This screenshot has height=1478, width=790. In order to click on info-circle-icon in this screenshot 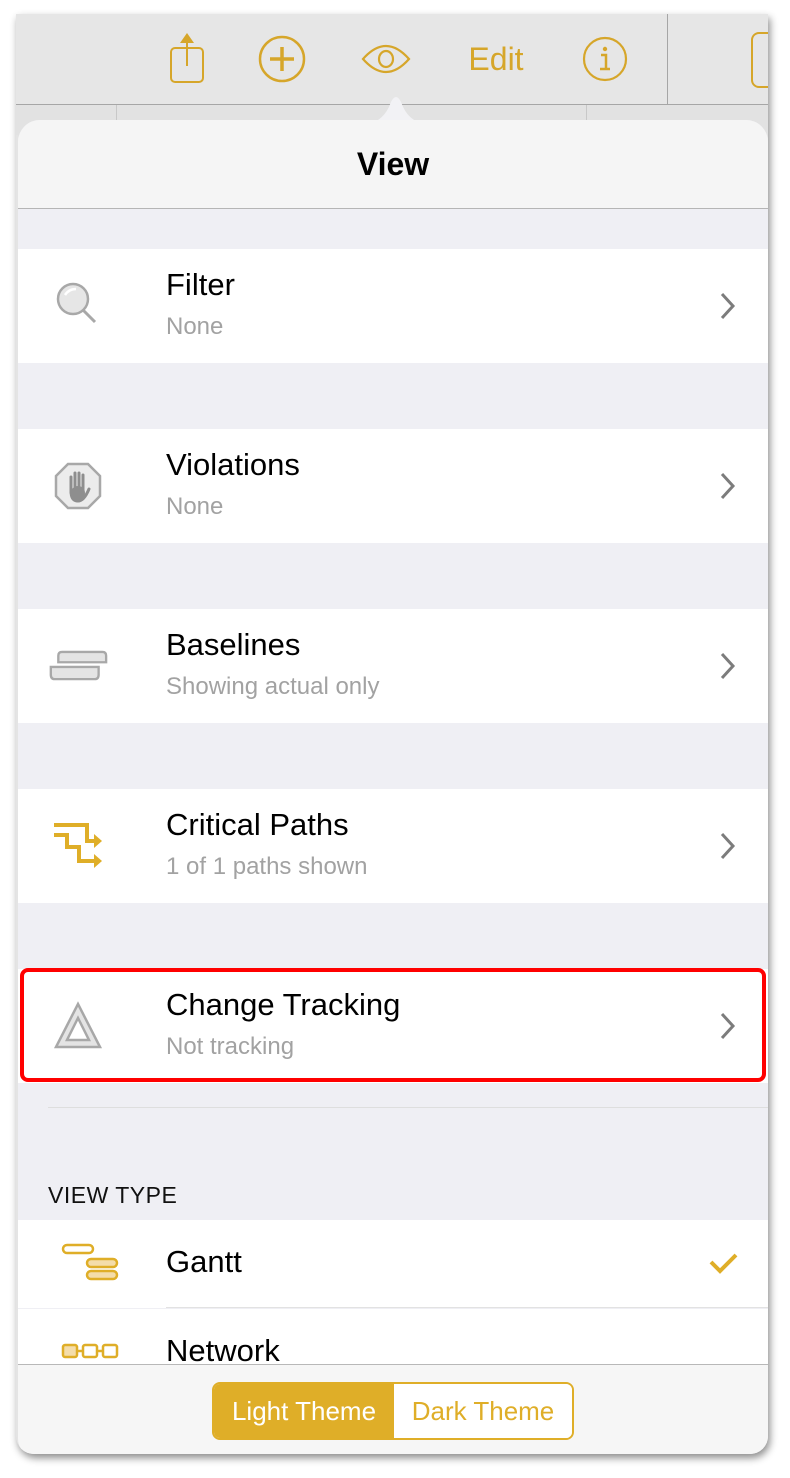, I will do `click(605, 59)`.